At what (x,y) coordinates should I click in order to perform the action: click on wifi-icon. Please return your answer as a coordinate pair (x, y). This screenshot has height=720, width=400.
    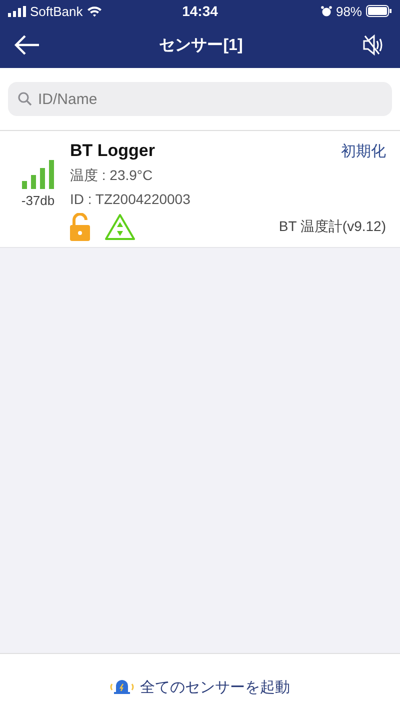
    Looking at the image, I should click on (94, 11).